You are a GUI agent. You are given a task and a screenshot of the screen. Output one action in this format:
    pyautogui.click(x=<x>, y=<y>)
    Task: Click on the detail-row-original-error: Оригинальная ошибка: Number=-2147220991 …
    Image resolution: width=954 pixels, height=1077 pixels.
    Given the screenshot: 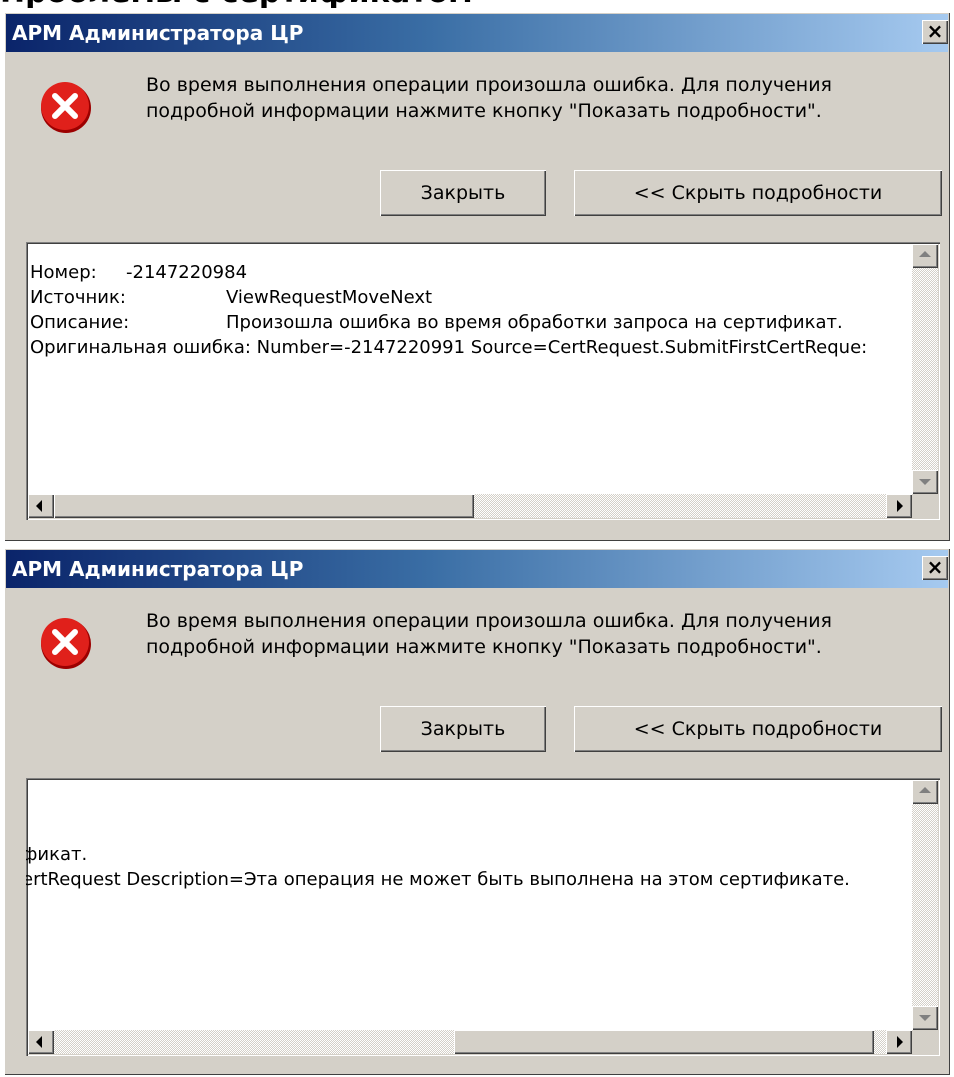 What is the action you would take?
    pyautogui.click(x=449, y=347)
    